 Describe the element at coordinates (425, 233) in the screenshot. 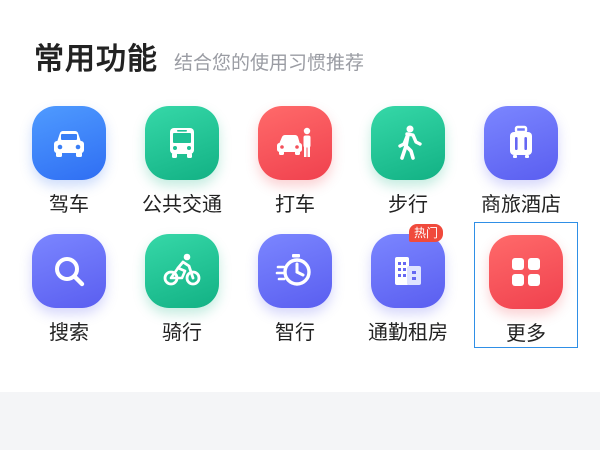

I see `hot-badge: 热门` at that location.